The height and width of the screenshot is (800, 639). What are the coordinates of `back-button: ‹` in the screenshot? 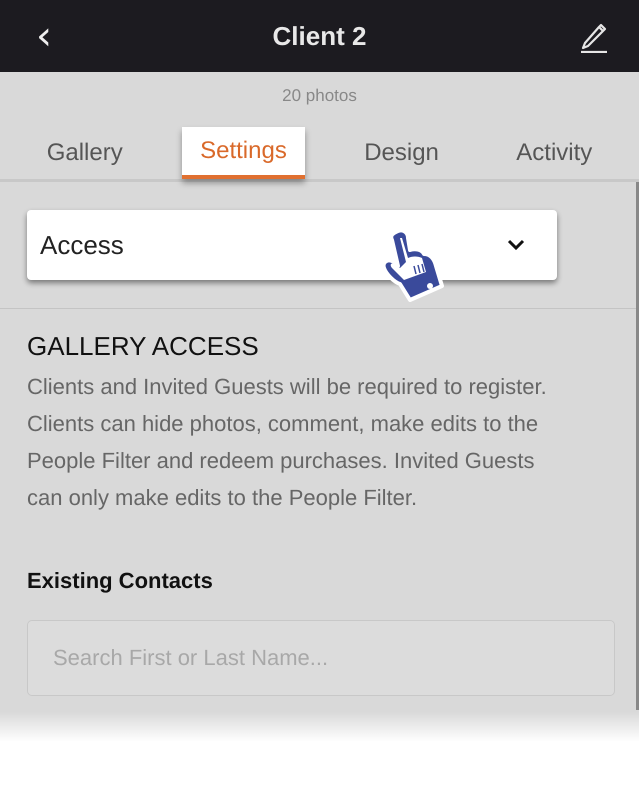 It's located at (44, 36).